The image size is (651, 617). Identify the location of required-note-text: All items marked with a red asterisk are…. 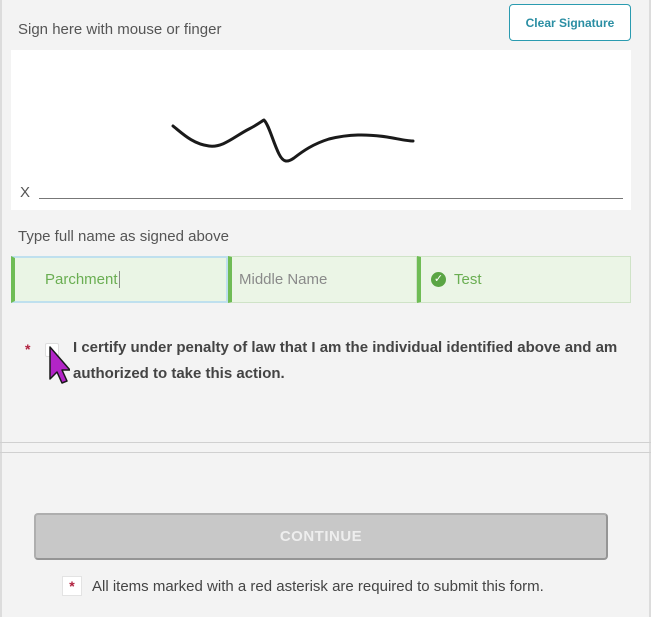
(318, 586).